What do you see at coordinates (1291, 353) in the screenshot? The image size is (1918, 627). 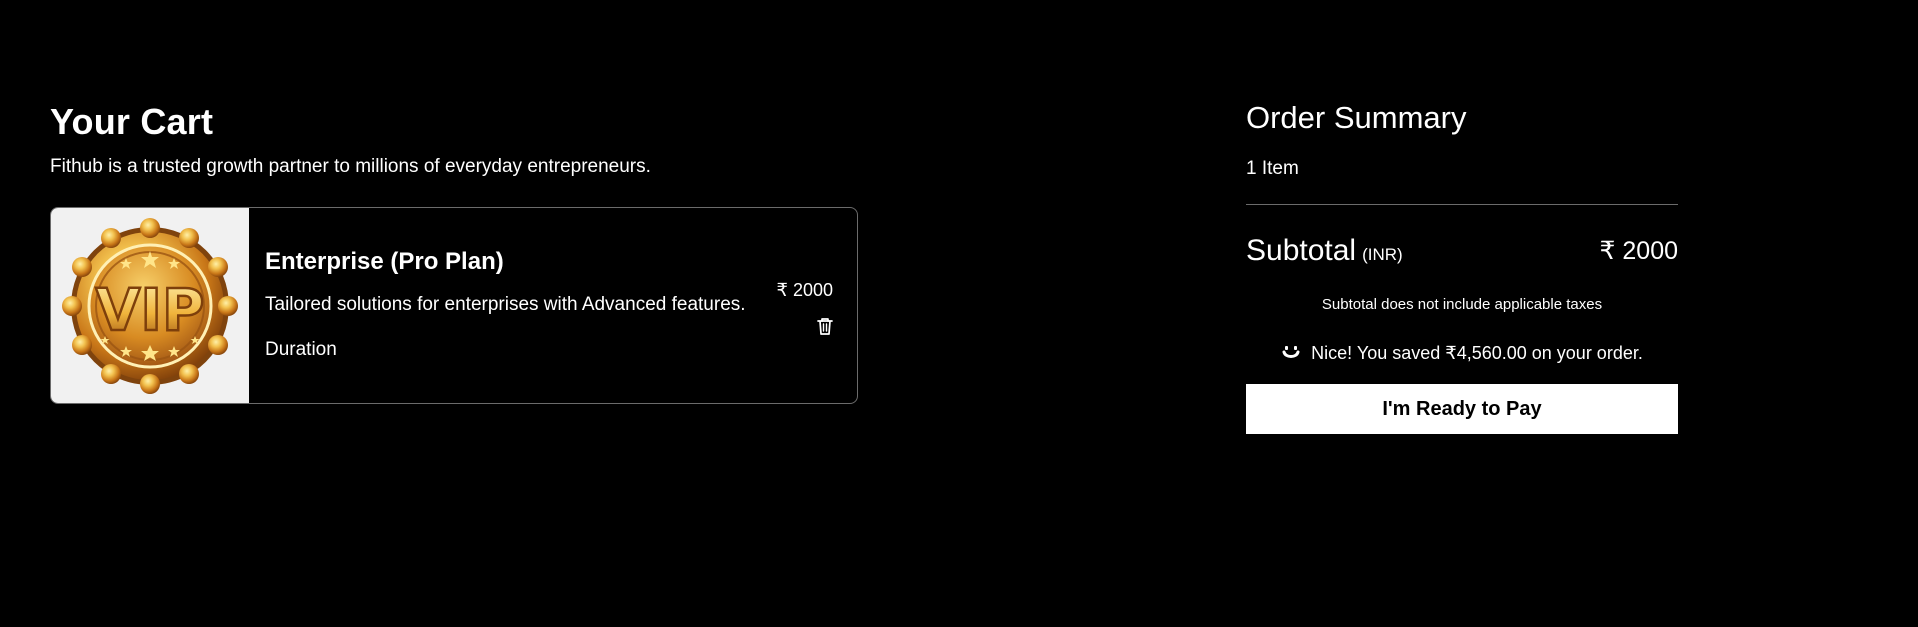 I see `smile-icon` at bounding box center [1291, 353].